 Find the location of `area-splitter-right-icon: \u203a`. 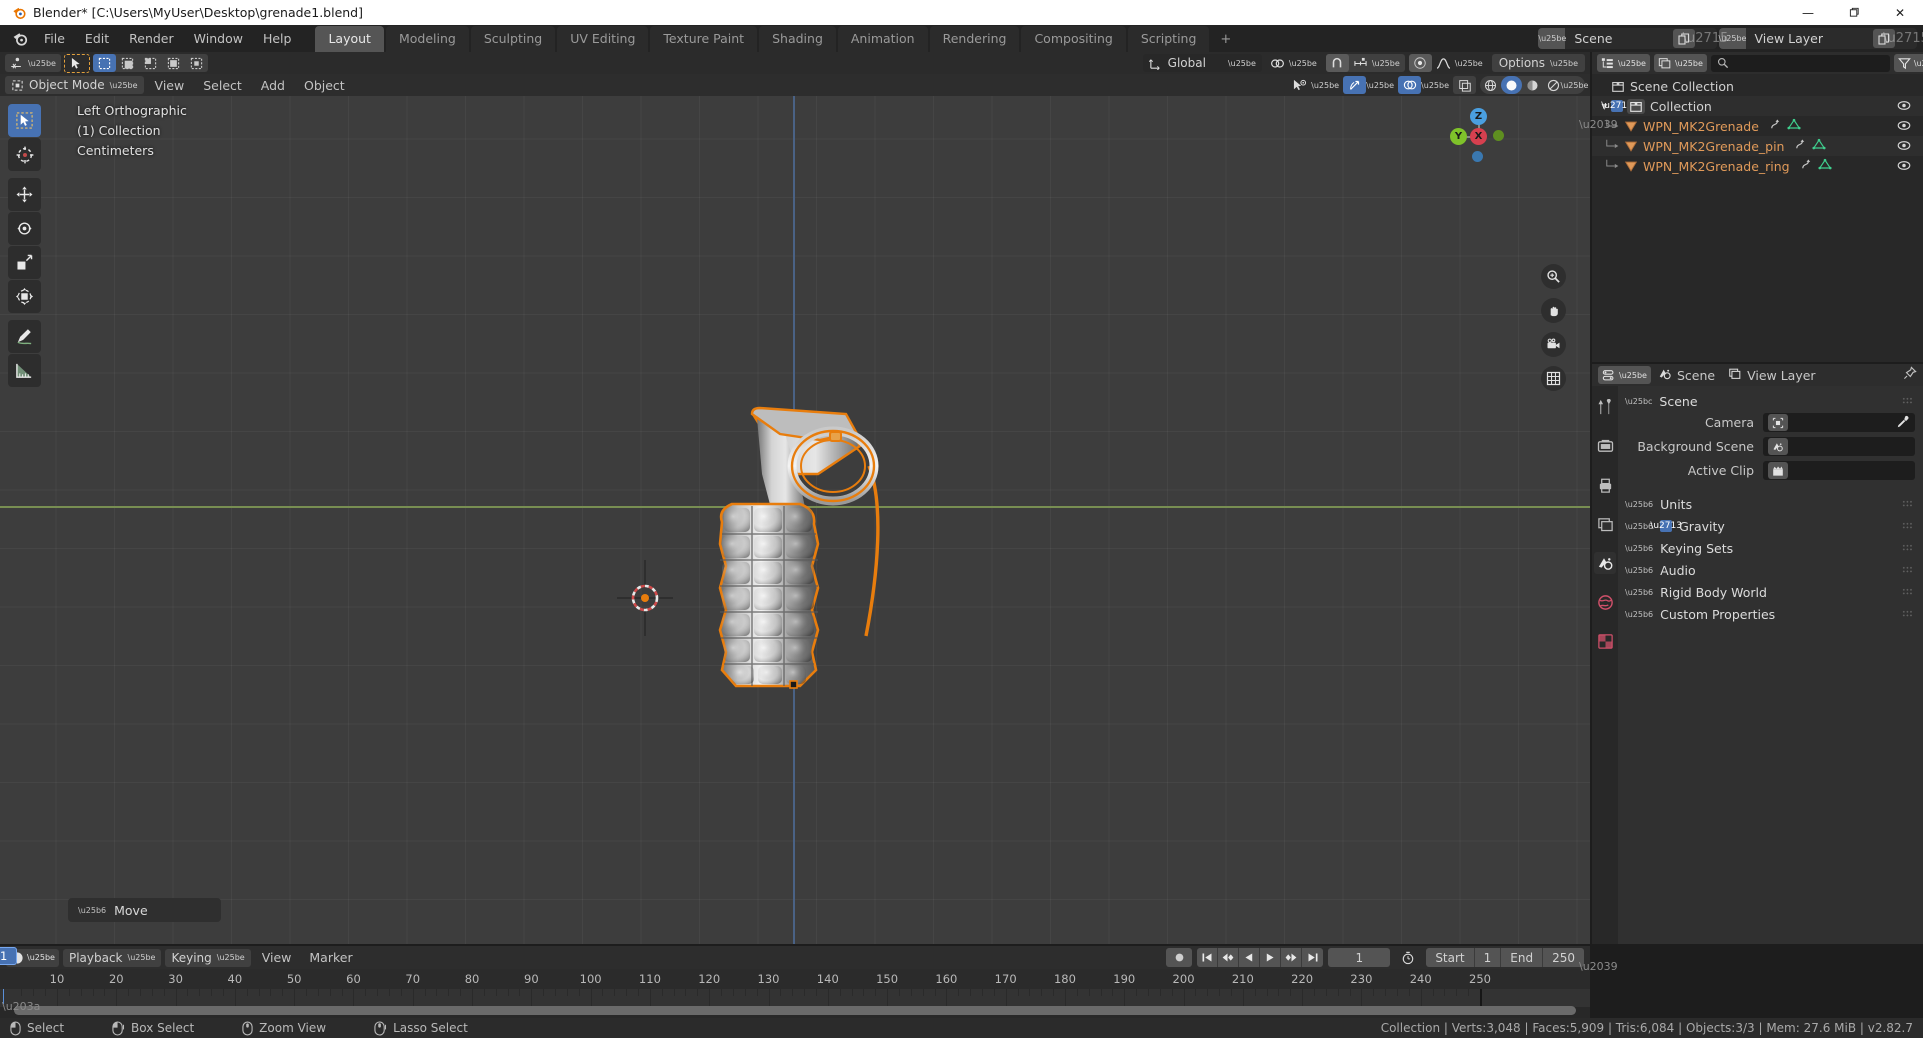

area-splitter-right-icon: \u203a is located at coordinates (21, 1006).